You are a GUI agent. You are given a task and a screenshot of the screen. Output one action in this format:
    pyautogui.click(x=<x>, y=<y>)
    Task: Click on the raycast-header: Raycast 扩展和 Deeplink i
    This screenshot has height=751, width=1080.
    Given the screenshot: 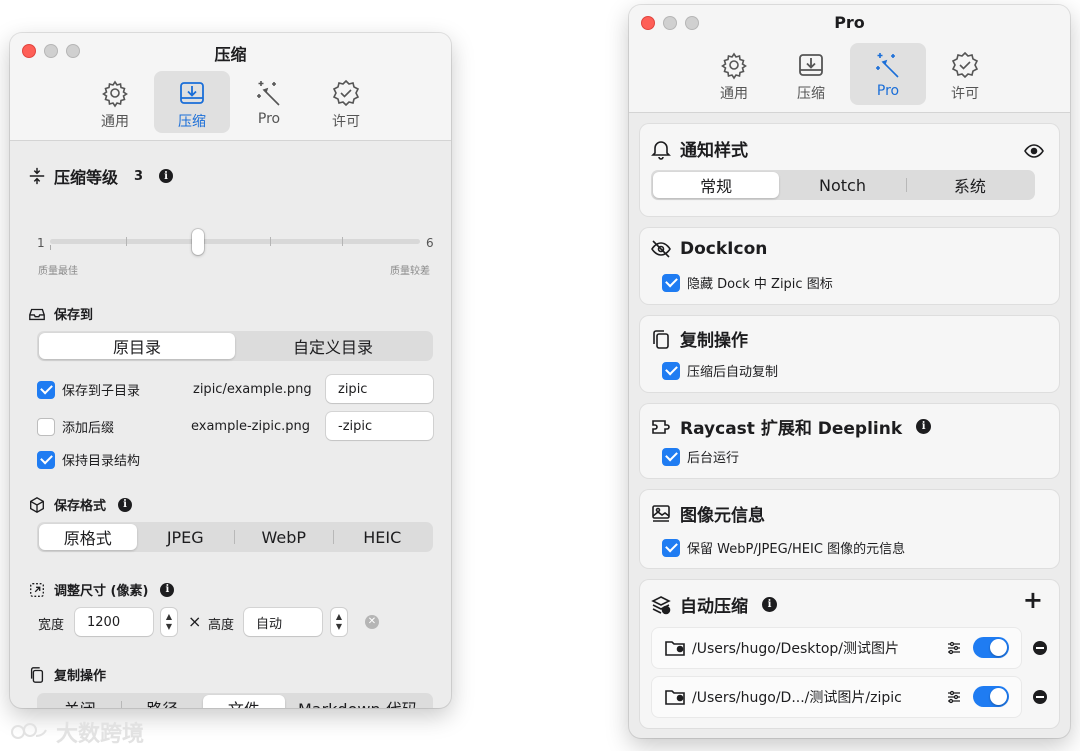 What is the action you would take?
    pyautogui.click(x=791, y=426)
    